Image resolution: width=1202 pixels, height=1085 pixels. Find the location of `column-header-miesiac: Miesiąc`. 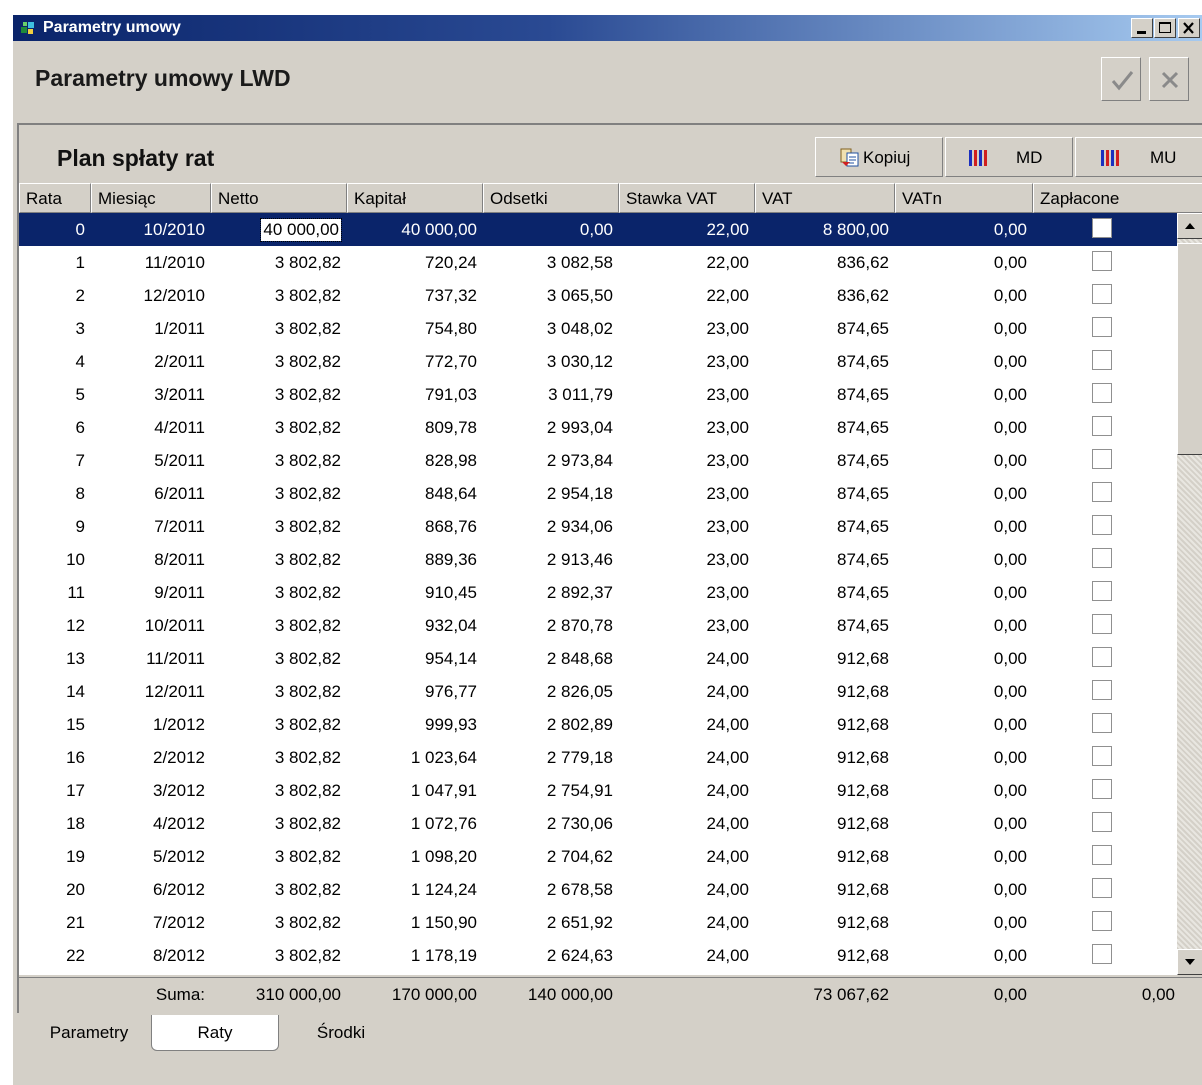

column-header-miesiac: Miesiąc is located at coordinates (151, 198).